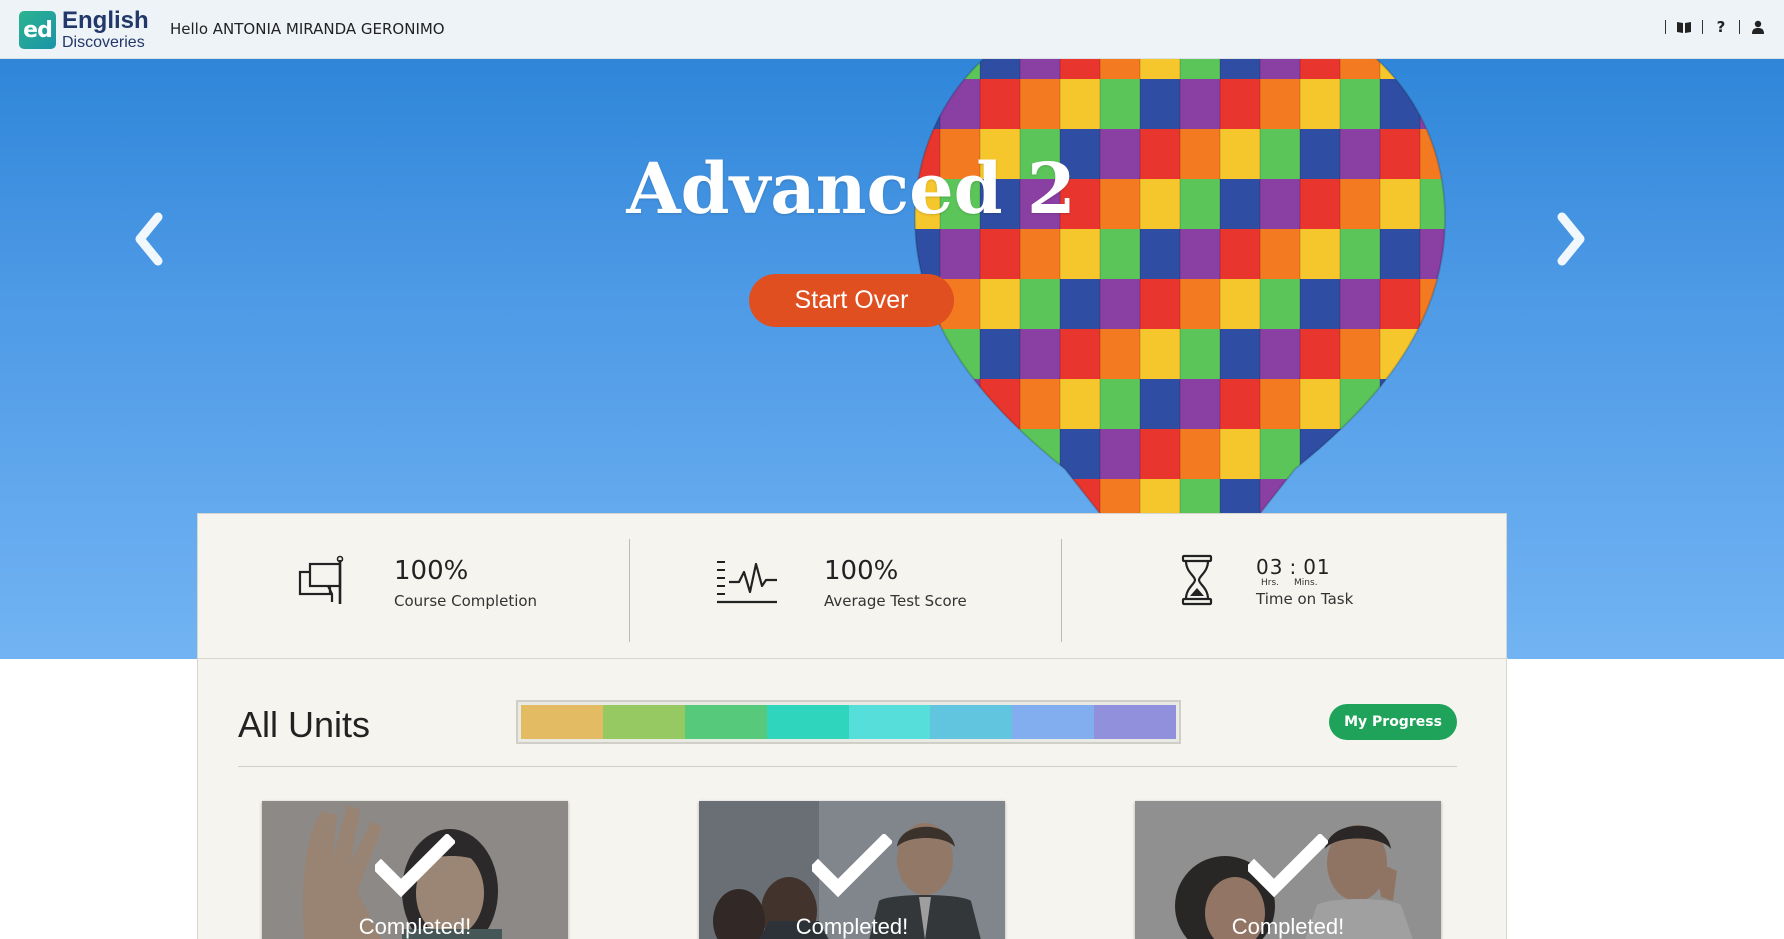 The height and width of the screenshot is (939, 1784). What do you see at coordinates (1758, 27) in the screenshot?
I see `user-icon` at bounding box center [1758, 27].